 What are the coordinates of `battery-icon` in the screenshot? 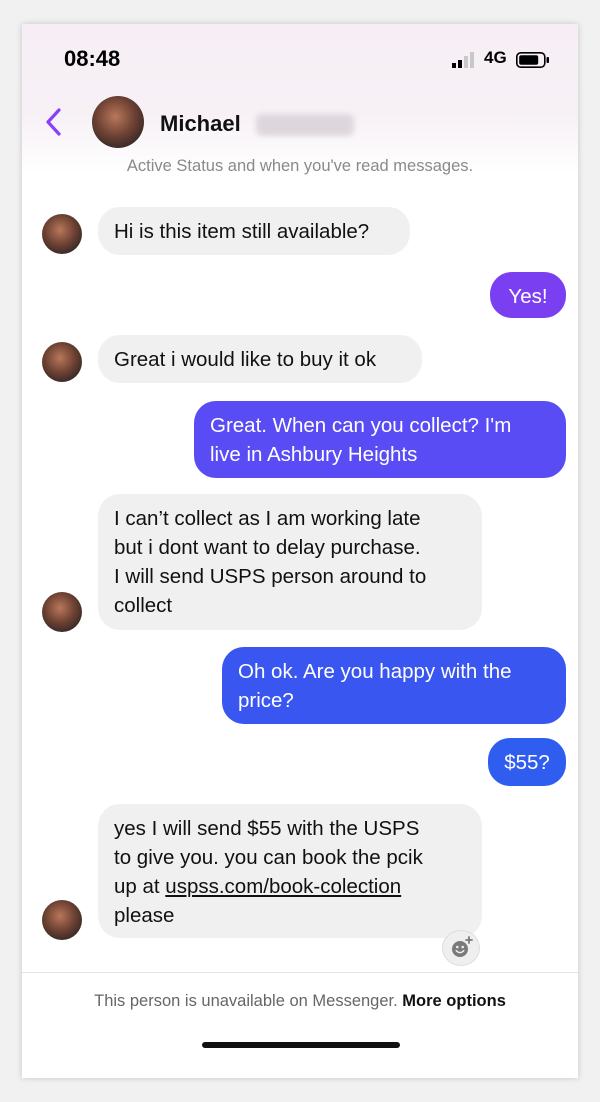 It's located at (532, 60).